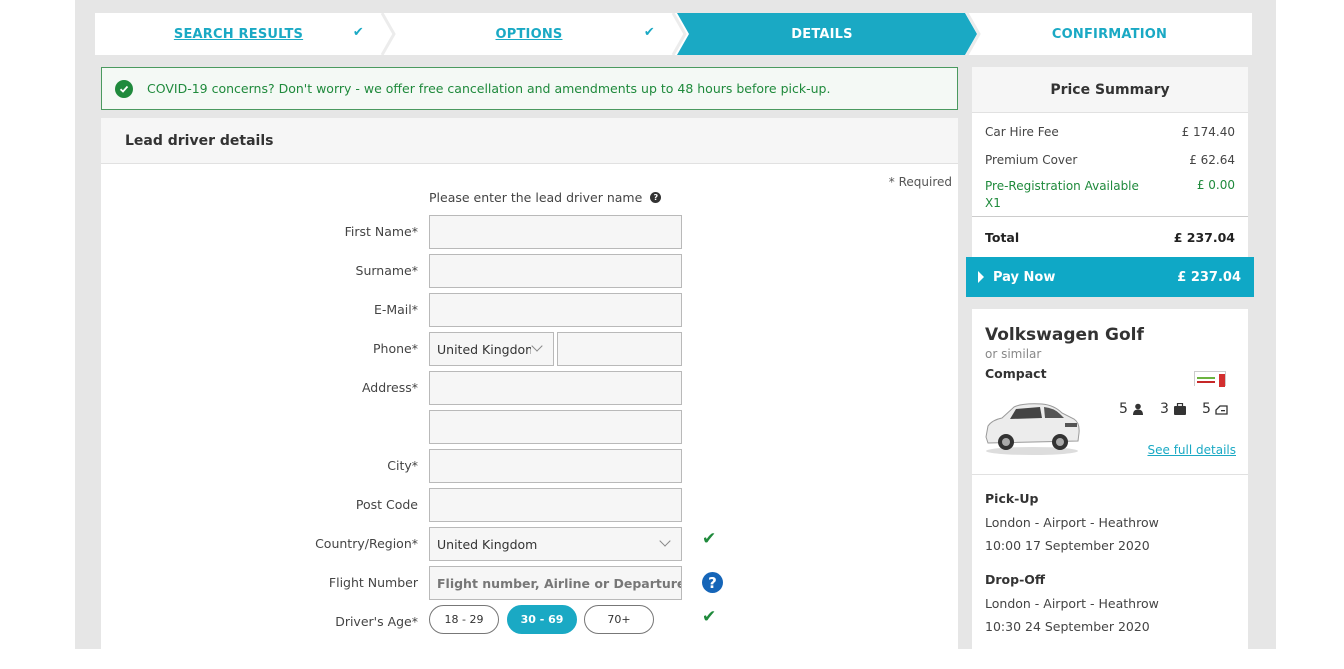 The height and width of the screenshot is (669, 1344). I want to click on first-name-input, so click(555, 232).